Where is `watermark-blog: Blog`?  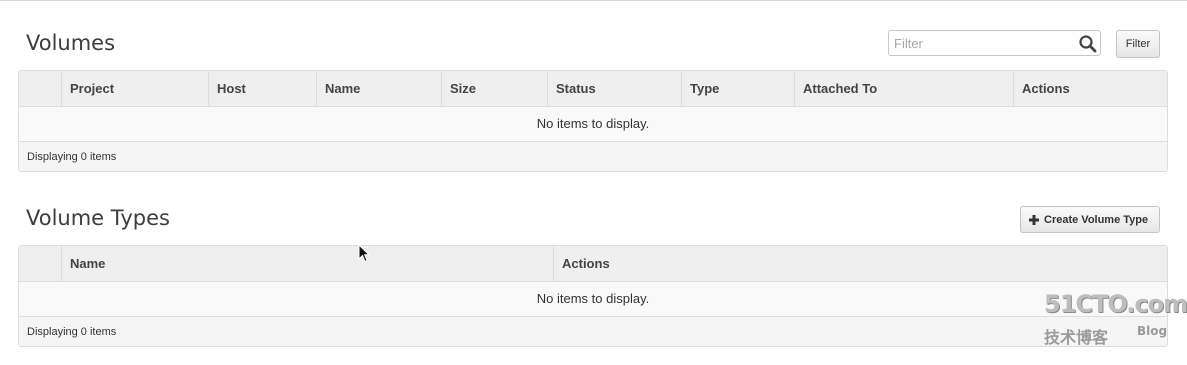 watermark-blog: Blog is located at coordinates (1152, 331).